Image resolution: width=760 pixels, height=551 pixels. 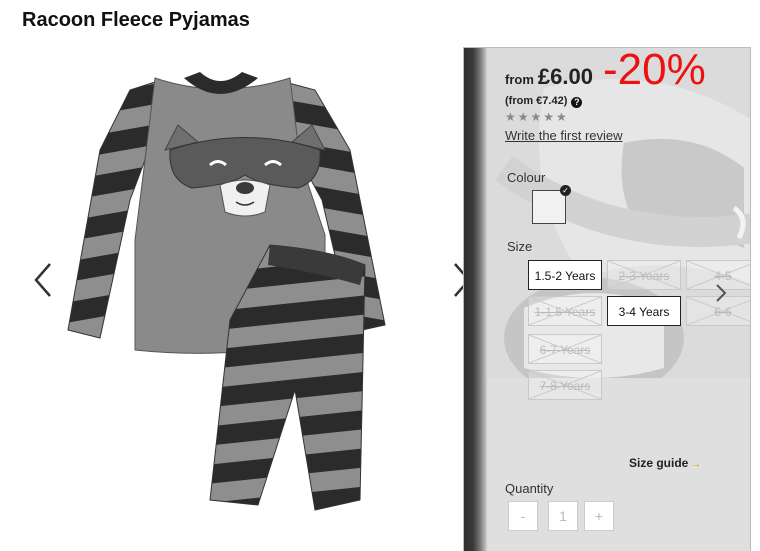 I want to click on check-icon: ✓, so click(x=565, y=190).